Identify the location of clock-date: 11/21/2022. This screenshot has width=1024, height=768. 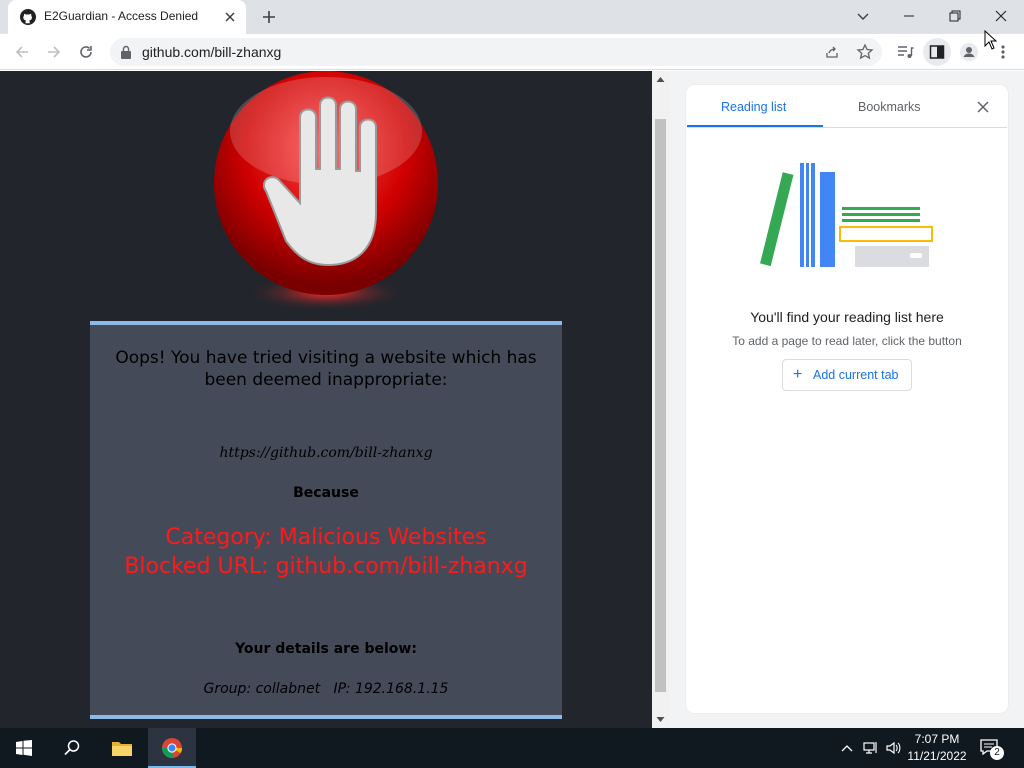
(937, 756).